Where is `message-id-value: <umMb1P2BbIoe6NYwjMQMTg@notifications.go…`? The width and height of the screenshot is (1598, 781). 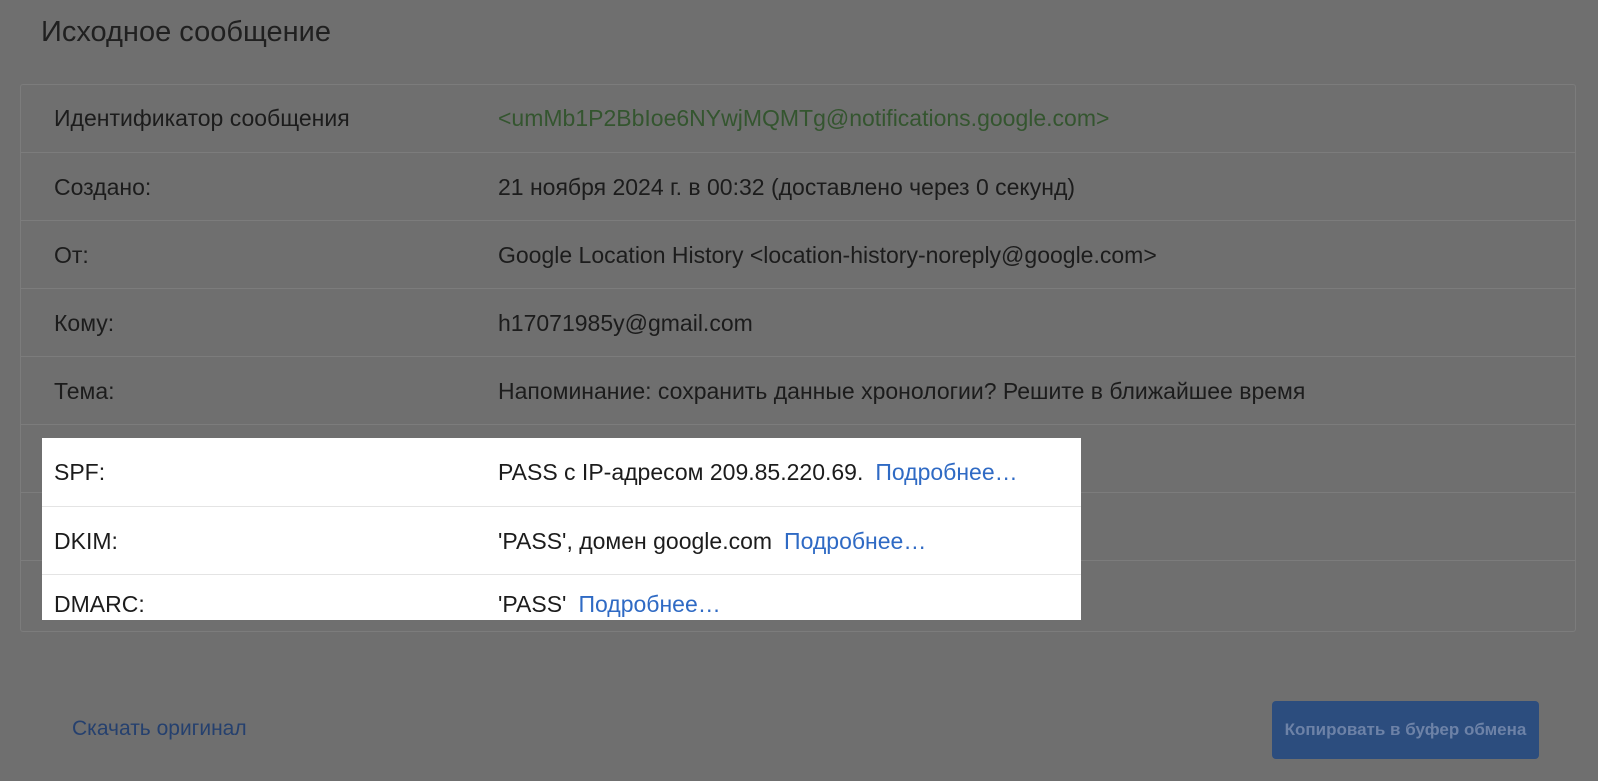 message-id-value: <umMb1P2BbIoe6NYwjMQMTg@notifications.go… is located at coordinates (804, 118).